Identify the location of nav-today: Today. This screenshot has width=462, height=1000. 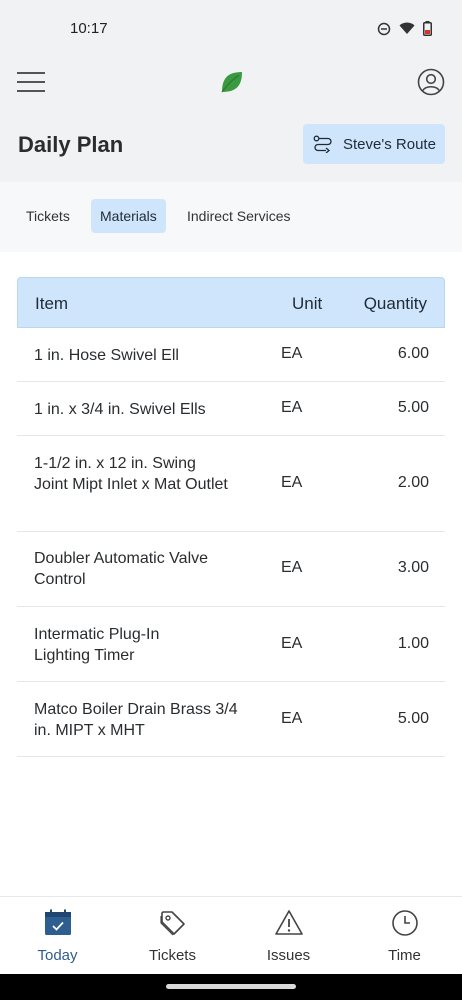
(57, 936).